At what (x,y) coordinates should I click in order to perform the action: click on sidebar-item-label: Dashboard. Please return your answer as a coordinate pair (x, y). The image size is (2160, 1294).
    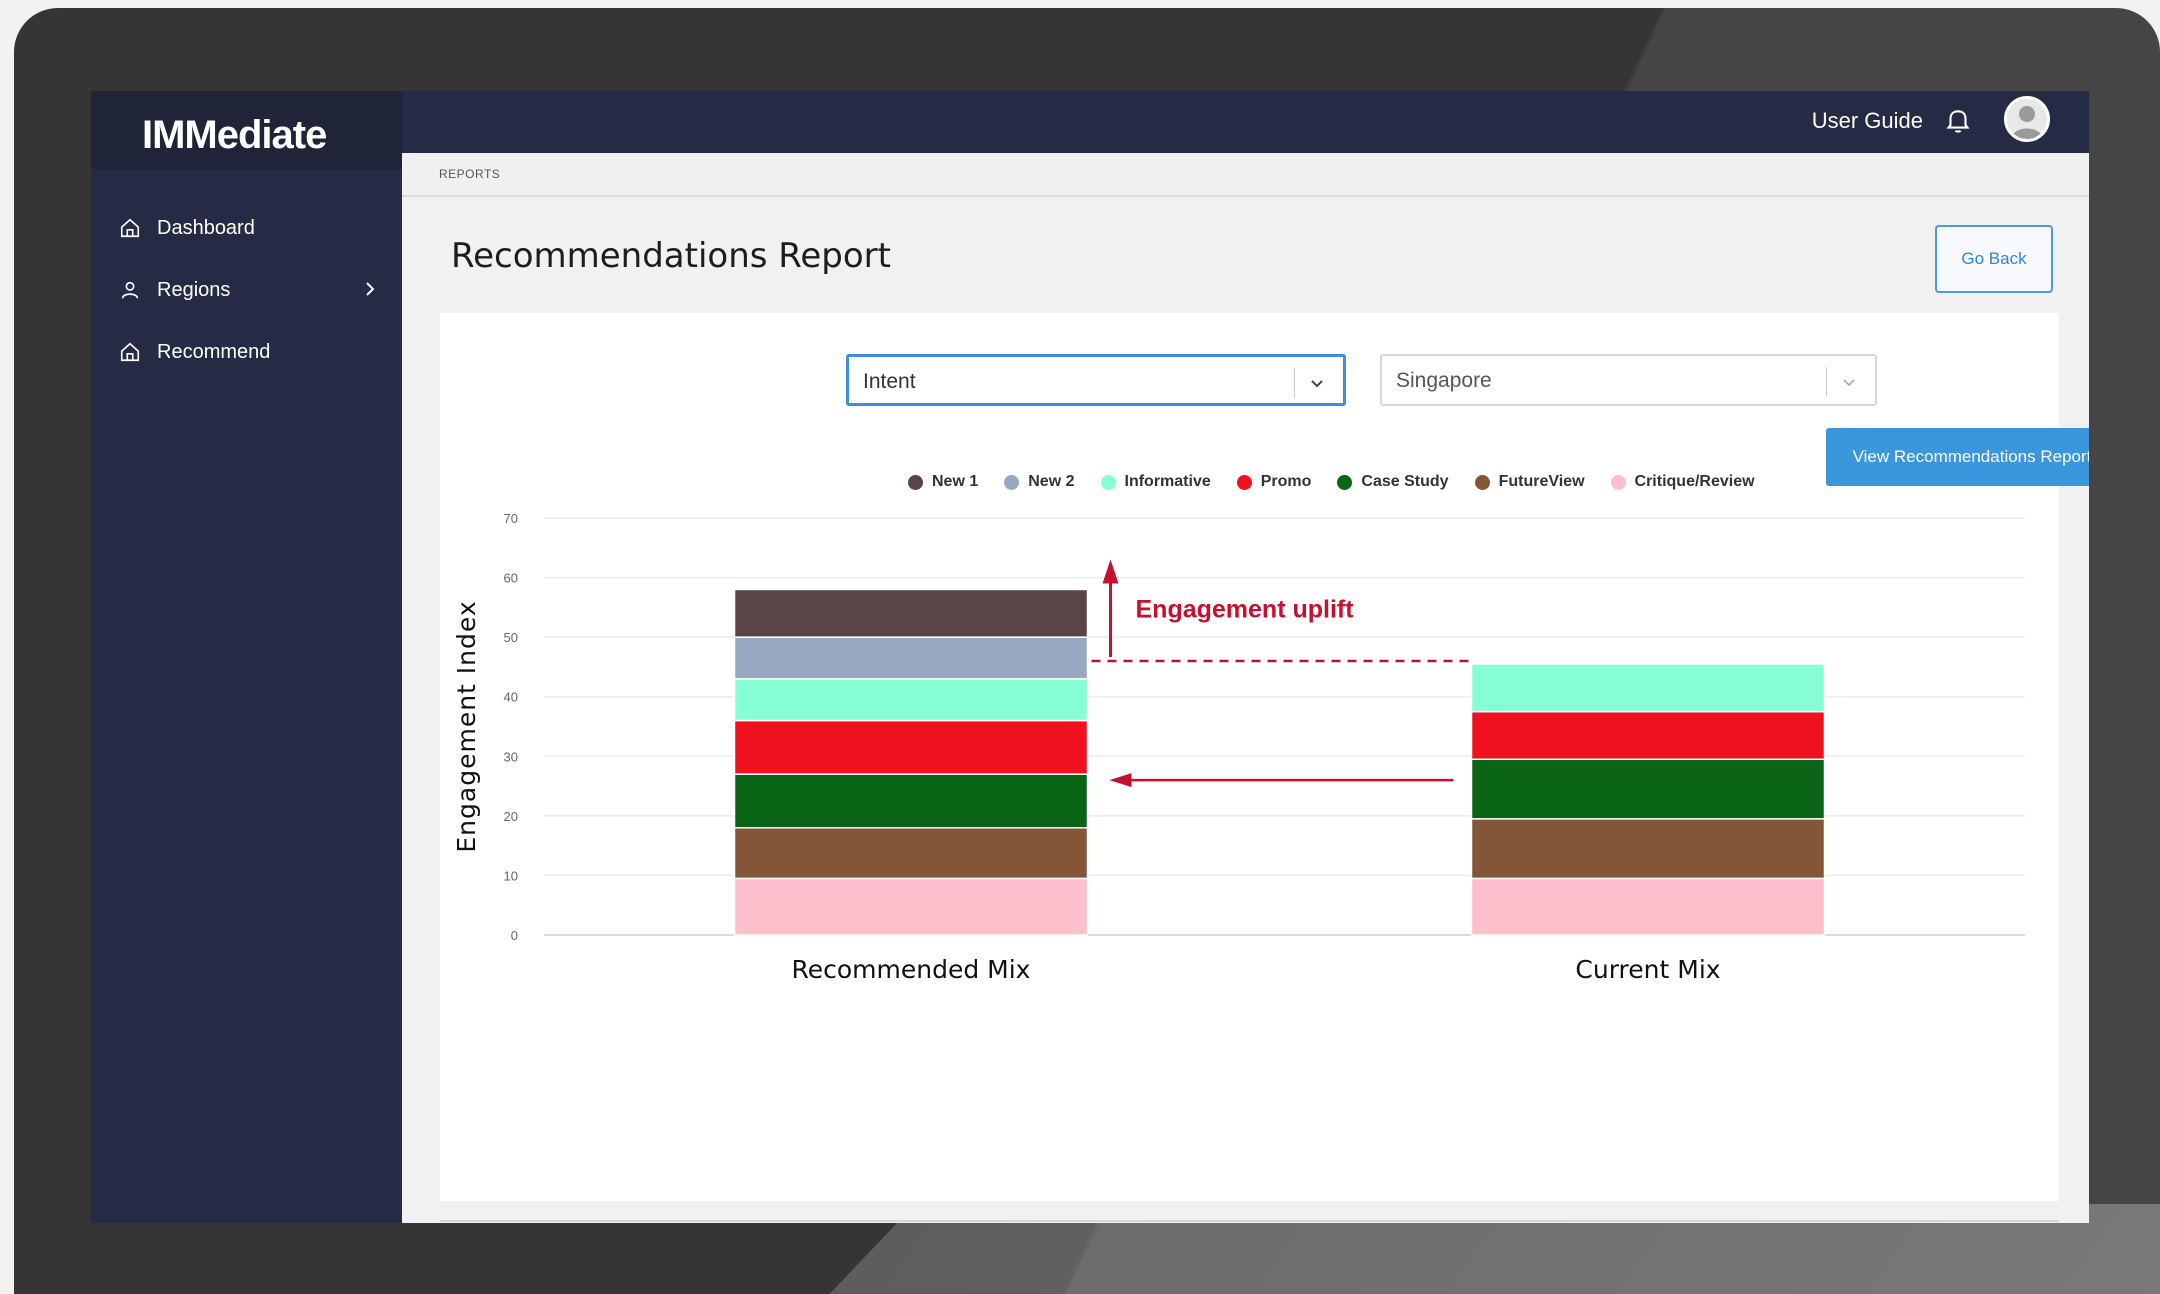
    Looking at the image, I should click on (206, 227).